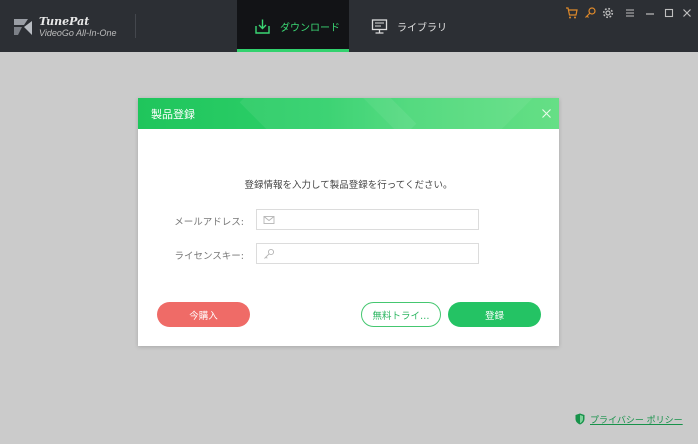 The image size is (698, 444). I want to click on register-key-button, so click(590, 13).